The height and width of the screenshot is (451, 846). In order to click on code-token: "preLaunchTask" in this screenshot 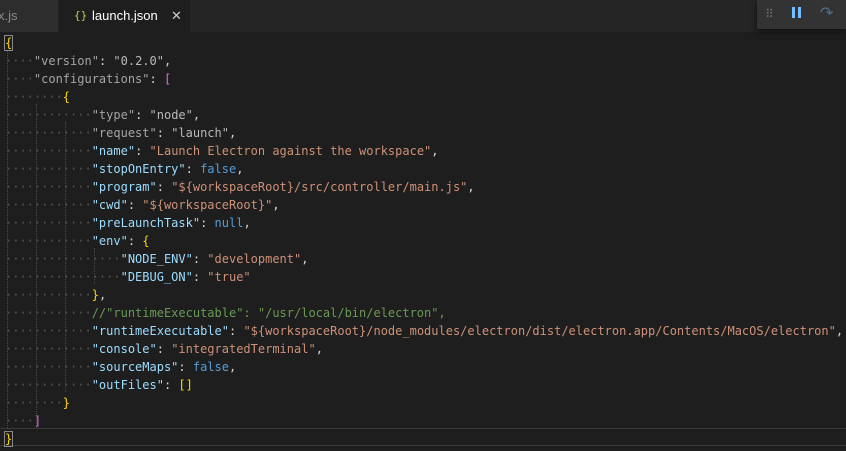, I will do `click(146, 223)`.